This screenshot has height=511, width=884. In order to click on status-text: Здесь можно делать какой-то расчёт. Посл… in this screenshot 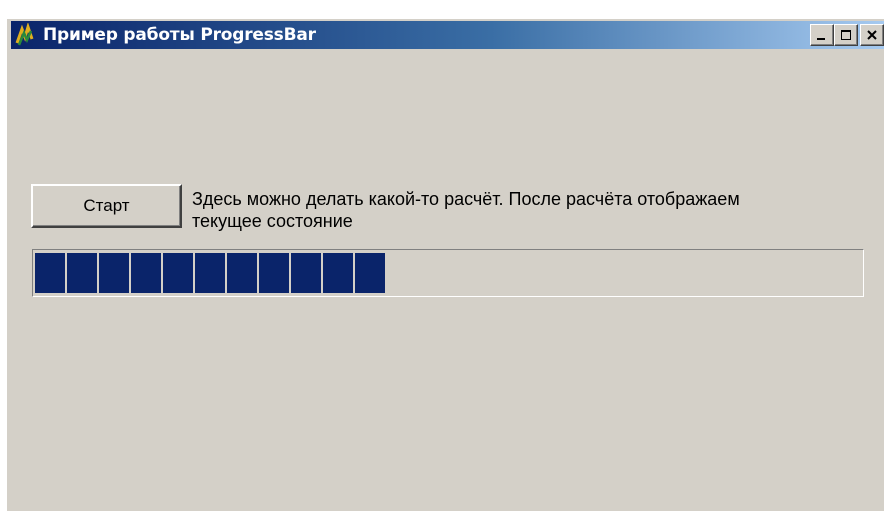, I will do `click(537, 210)`.